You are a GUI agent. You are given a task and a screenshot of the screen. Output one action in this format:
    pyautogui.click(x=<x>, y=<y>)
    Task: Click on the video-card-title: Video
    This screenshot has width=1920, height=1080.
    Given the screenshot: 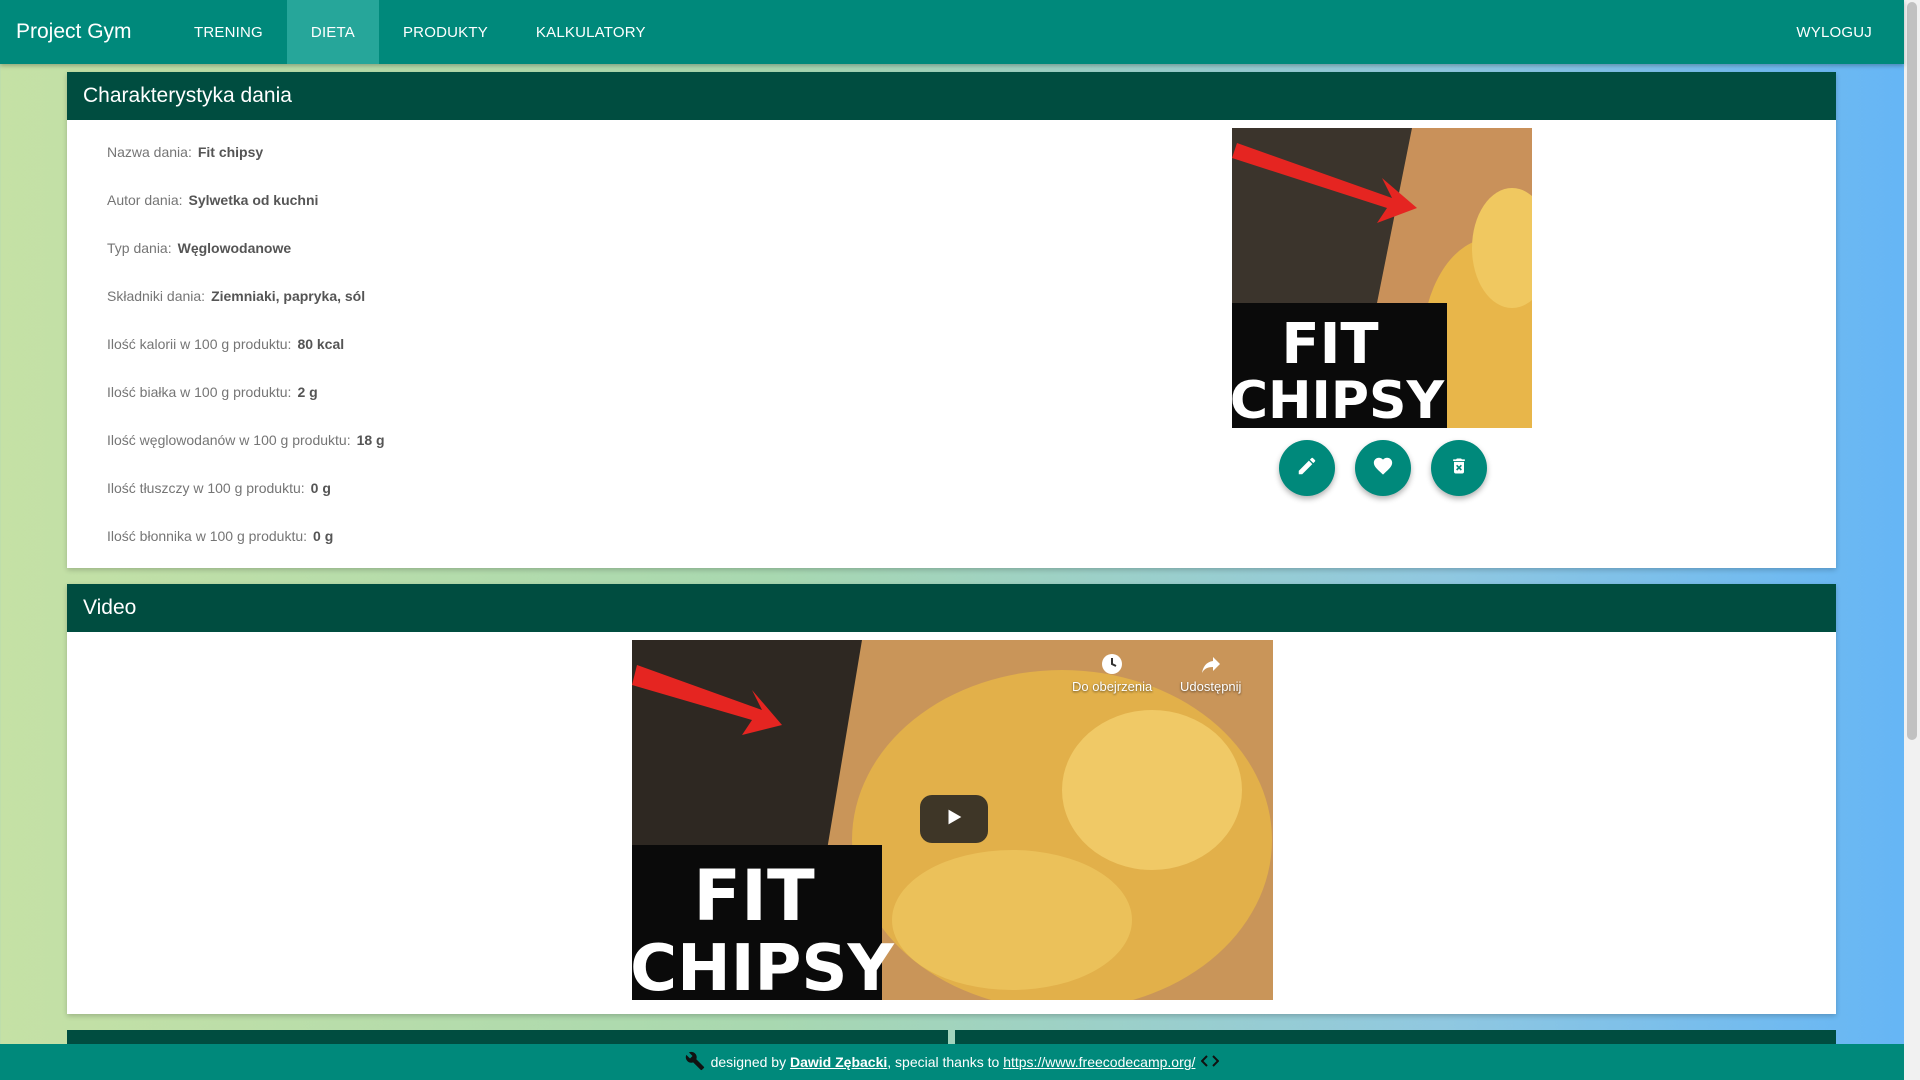 What is the action you would take?
    pyautogui.click(x=951, y=608)
    